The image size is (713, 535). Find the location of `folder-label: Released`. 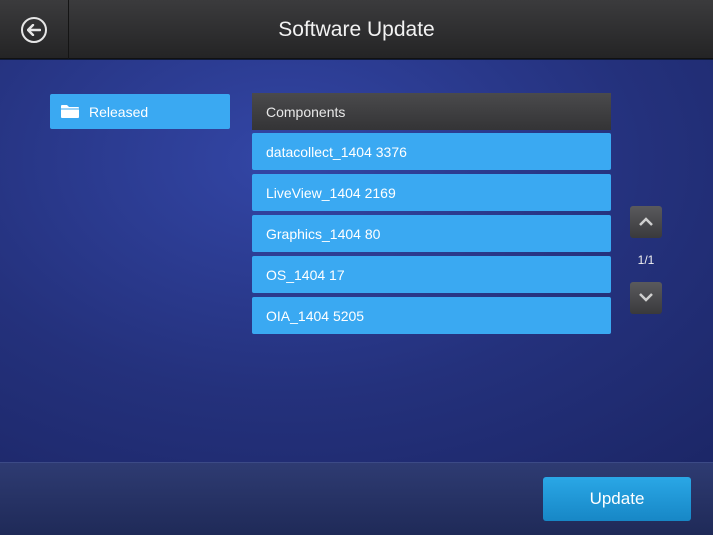

folder-label: Released is located at coordinates (119, 111).